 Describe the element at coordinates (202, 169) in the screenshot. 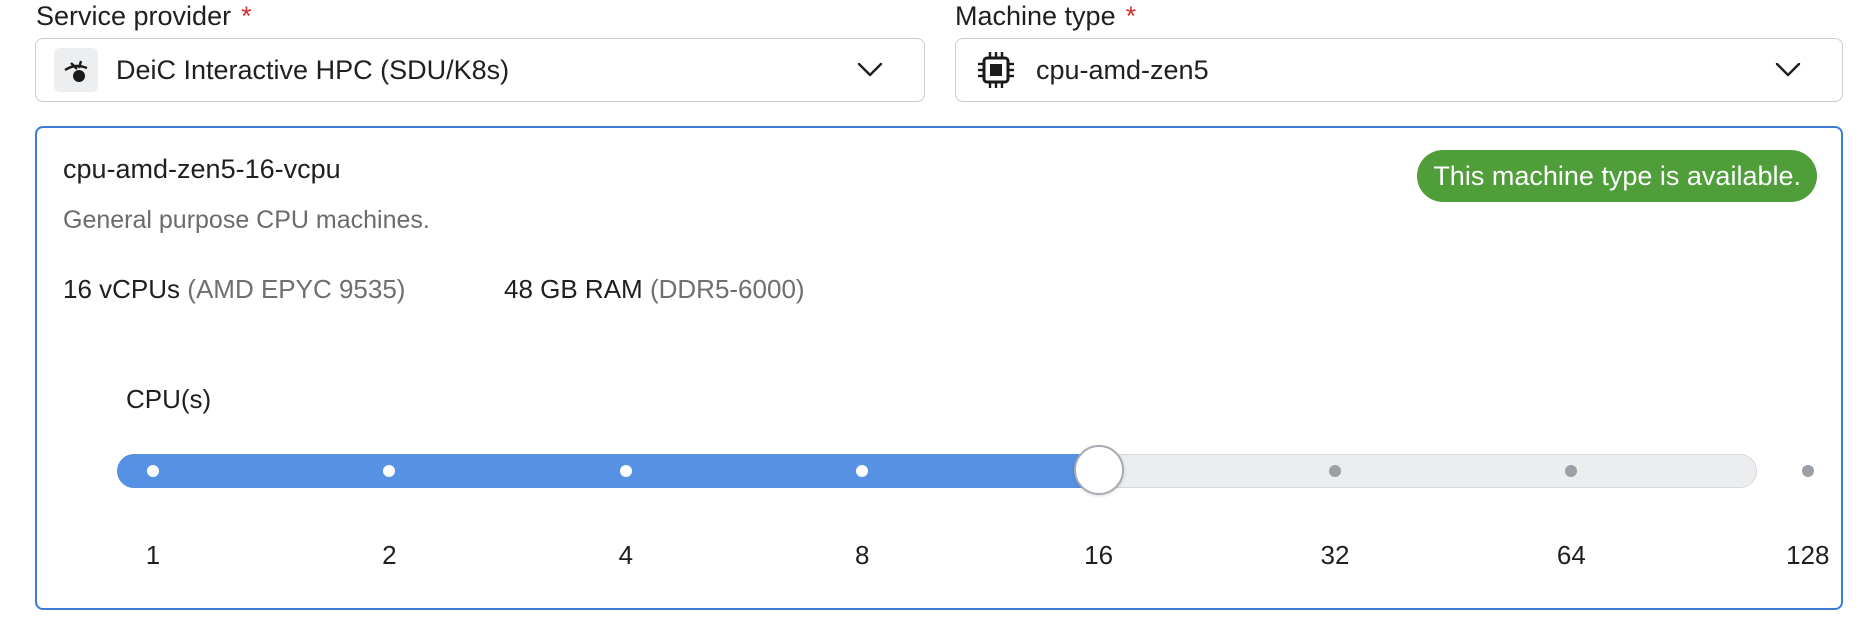

I see `machine-name: cpu-amd-zen5-16-vcpu` at that location.